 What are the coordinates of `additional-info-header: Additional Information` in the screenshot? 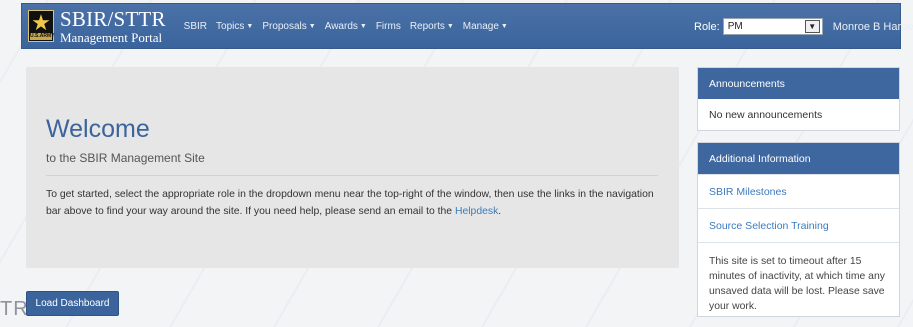 It's located at (798, 158).